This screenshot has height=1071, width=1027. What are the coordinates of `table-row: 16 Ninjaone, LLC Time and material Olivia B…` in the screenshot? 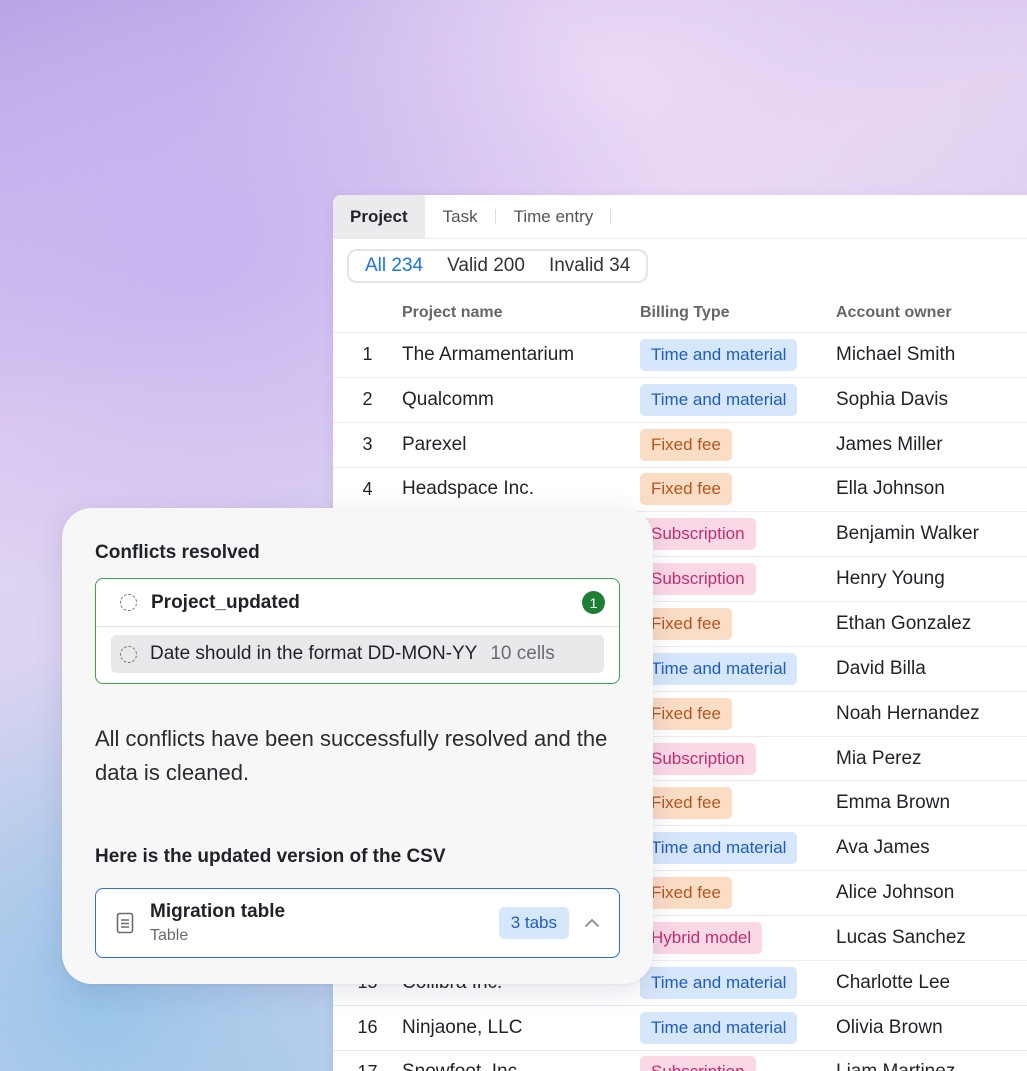 It's located at (680, 1028).